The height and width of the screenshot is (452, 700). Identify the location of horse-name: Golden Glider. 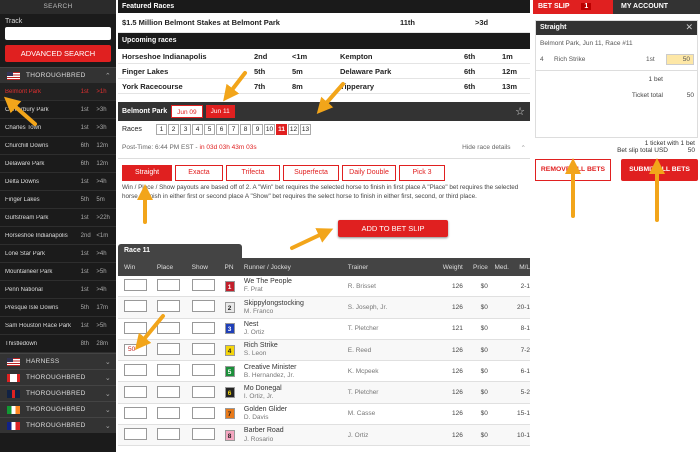
(293, 410).